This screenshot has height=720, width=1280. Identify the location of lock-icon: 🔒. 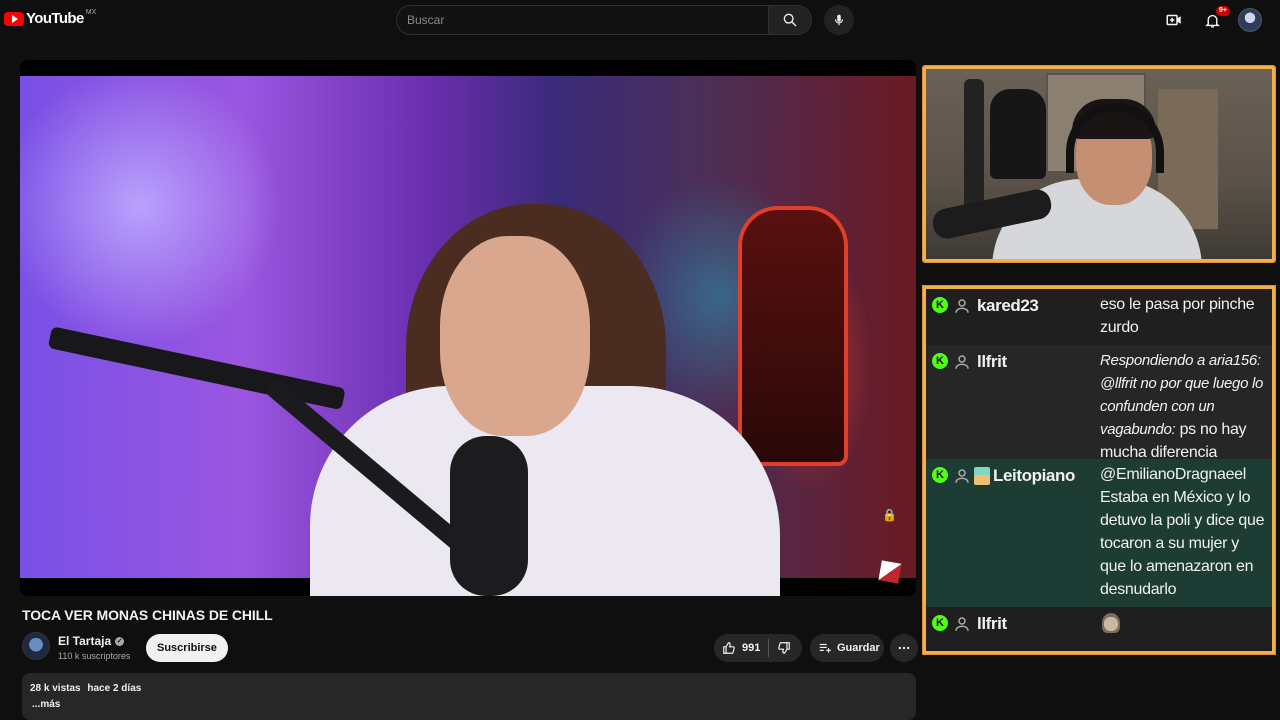
(889, 515).